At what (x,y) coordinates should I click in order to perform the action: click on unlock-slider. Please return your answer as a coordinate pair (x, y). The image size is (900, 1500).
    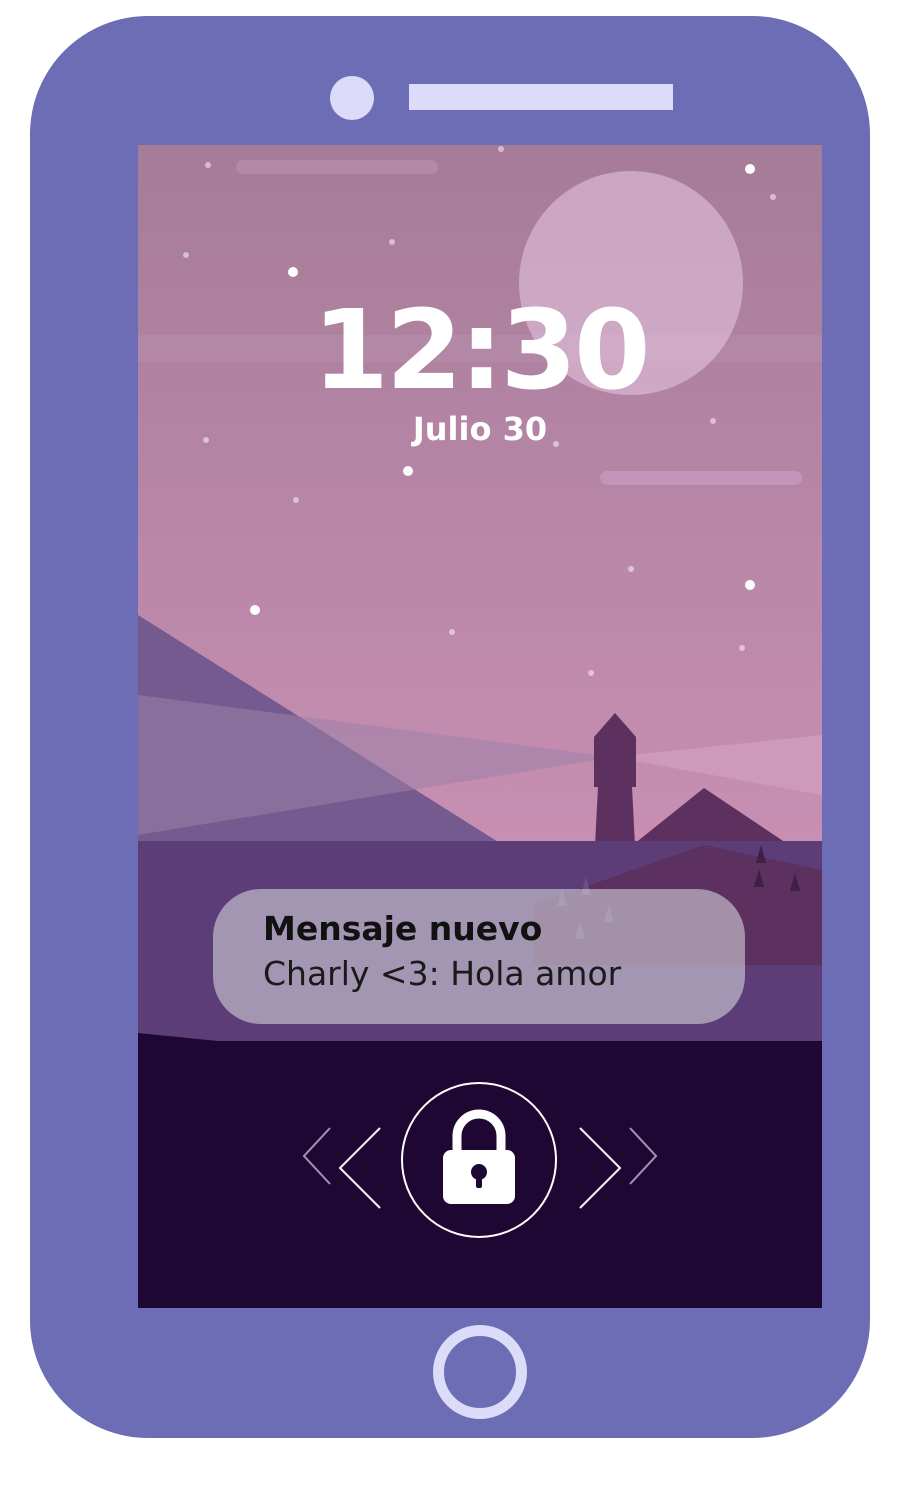
    Looking at the image, I should click on (480, 1160).